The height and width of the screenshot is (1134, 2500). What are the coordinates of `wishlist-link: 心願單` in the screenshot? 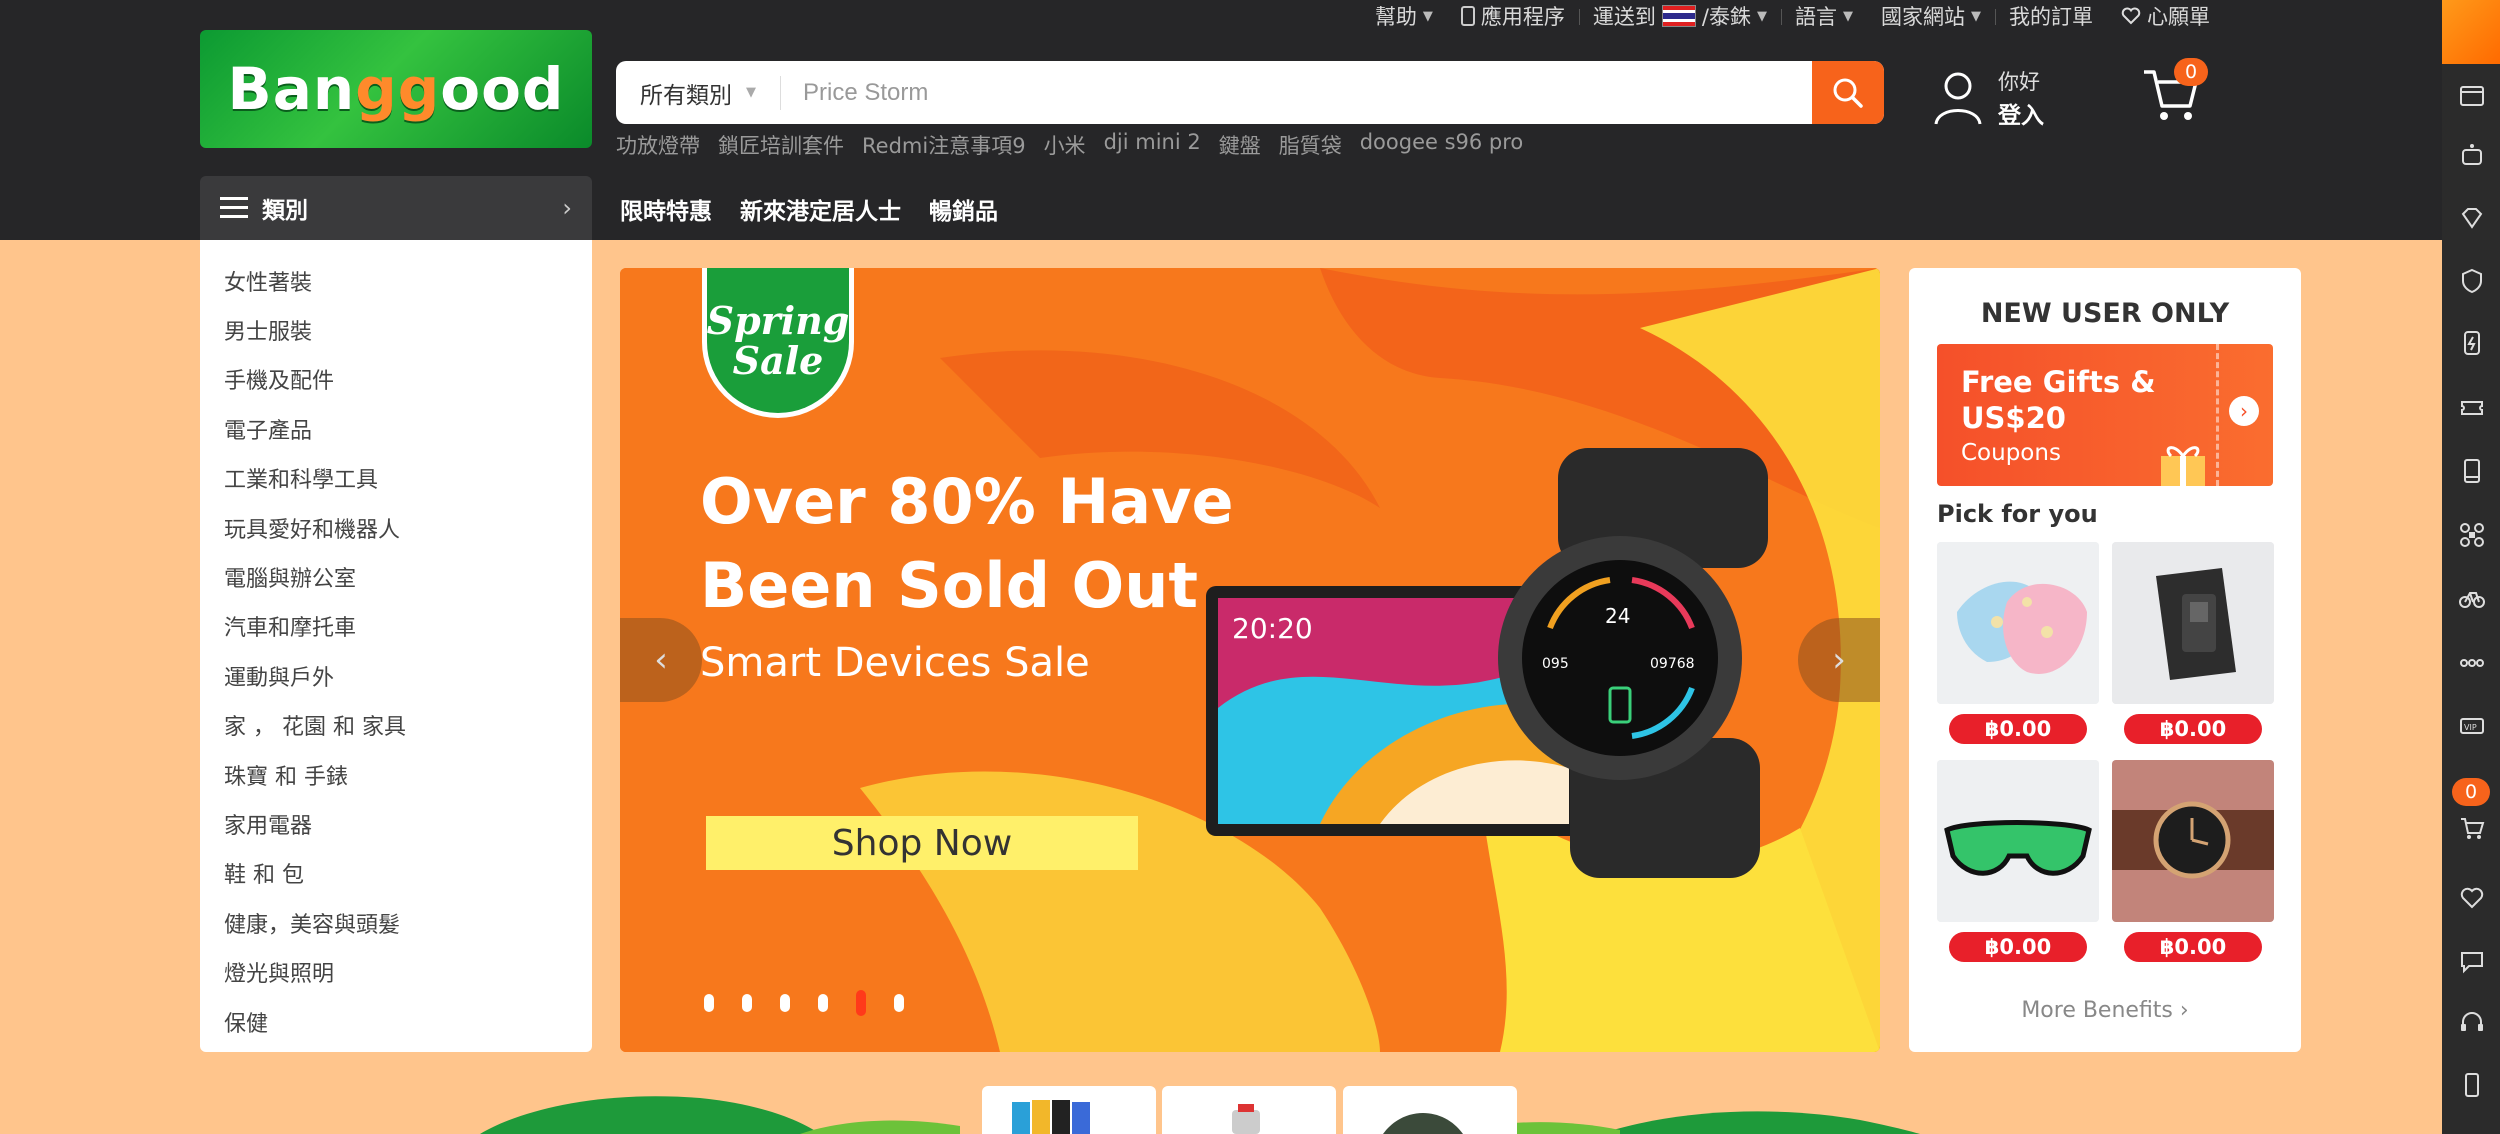 It's located at (2165, 16).